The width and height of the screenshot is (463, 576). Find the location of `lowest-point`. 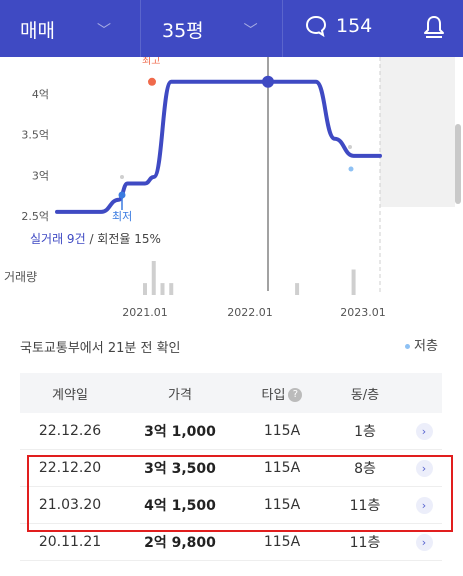

lowest-point is located at coordinates (122, 195).